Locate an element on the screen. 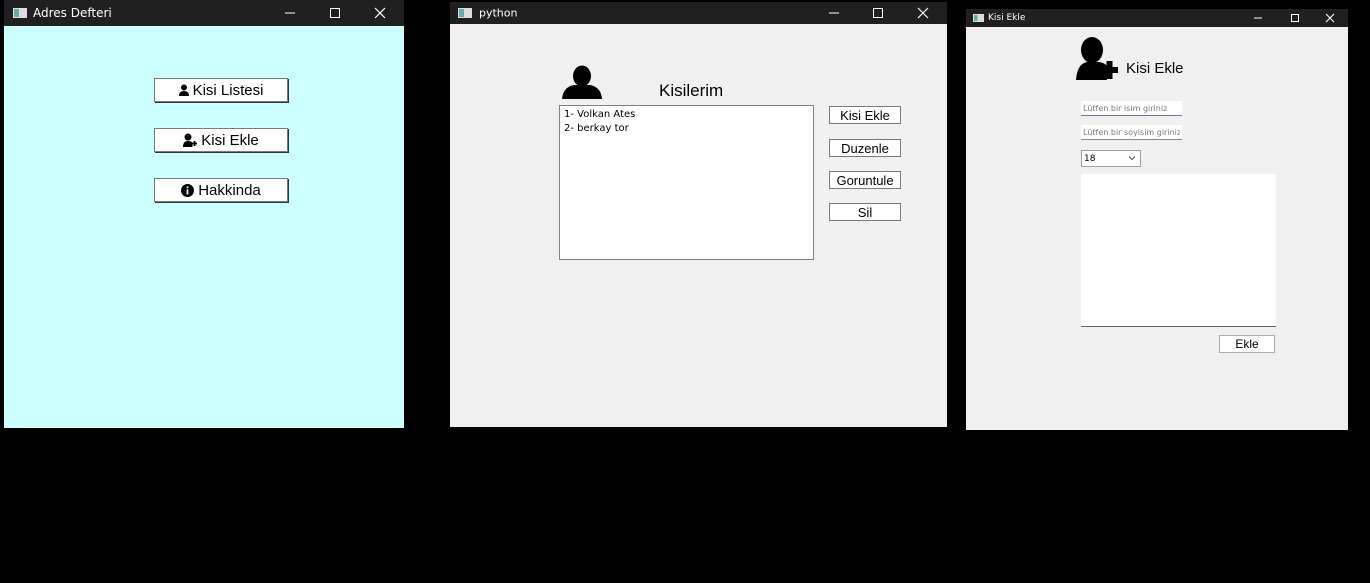  hakkinda-label: Hakkinda is located at coordinates (229, 190).